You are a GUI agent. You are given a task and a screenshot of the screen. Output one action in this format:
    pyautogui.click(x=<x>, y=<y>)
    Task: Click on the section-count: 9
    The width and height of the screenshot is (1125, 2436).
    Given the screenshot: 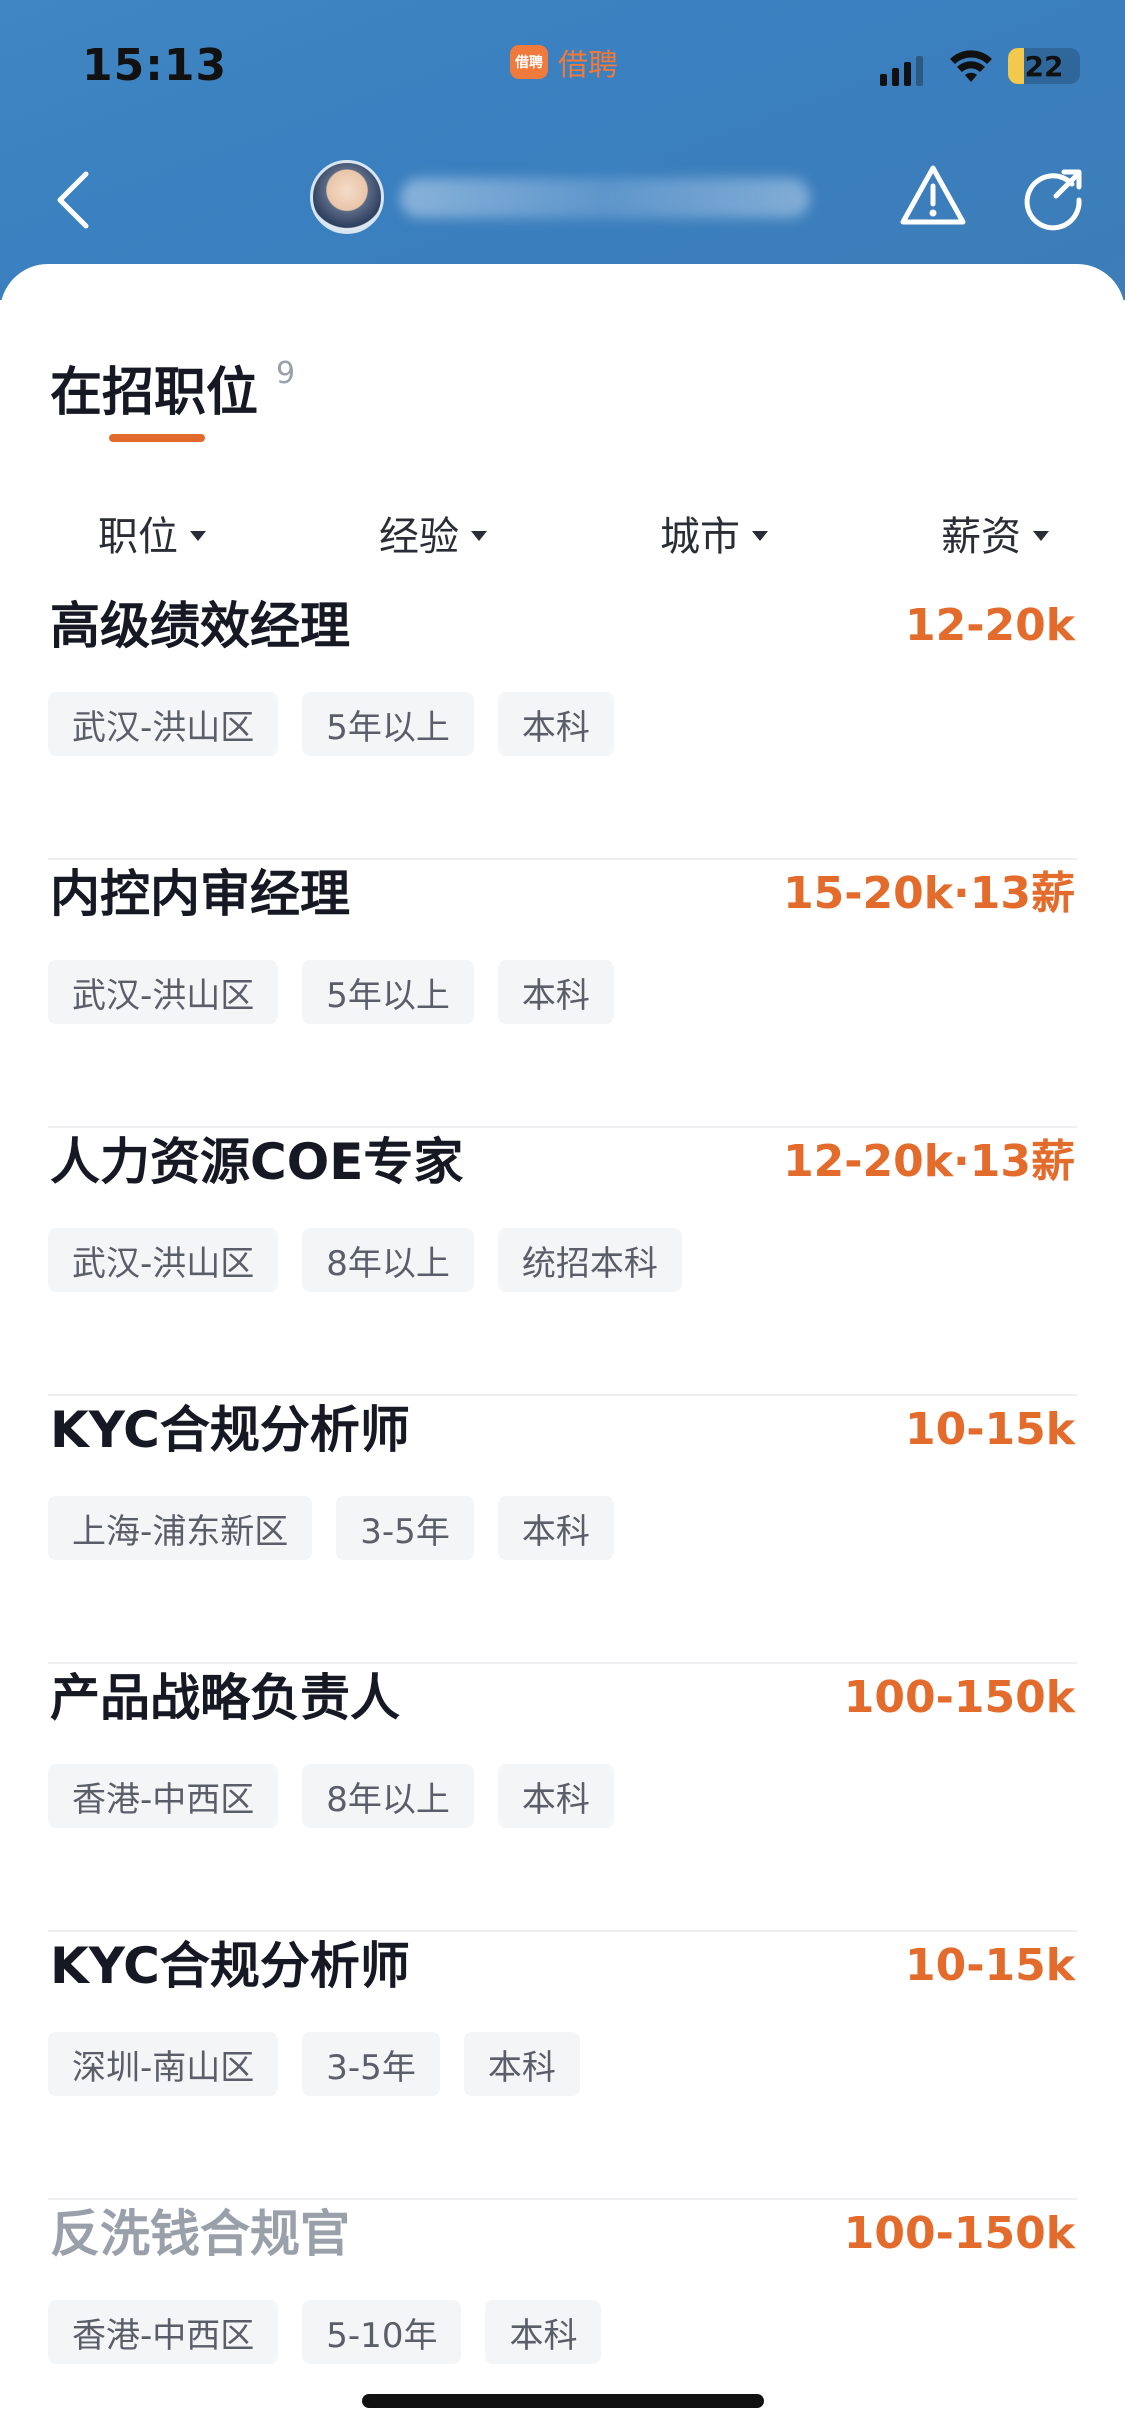 What is the action you would take?
    pyautogui.click(x=286, y=373)
    